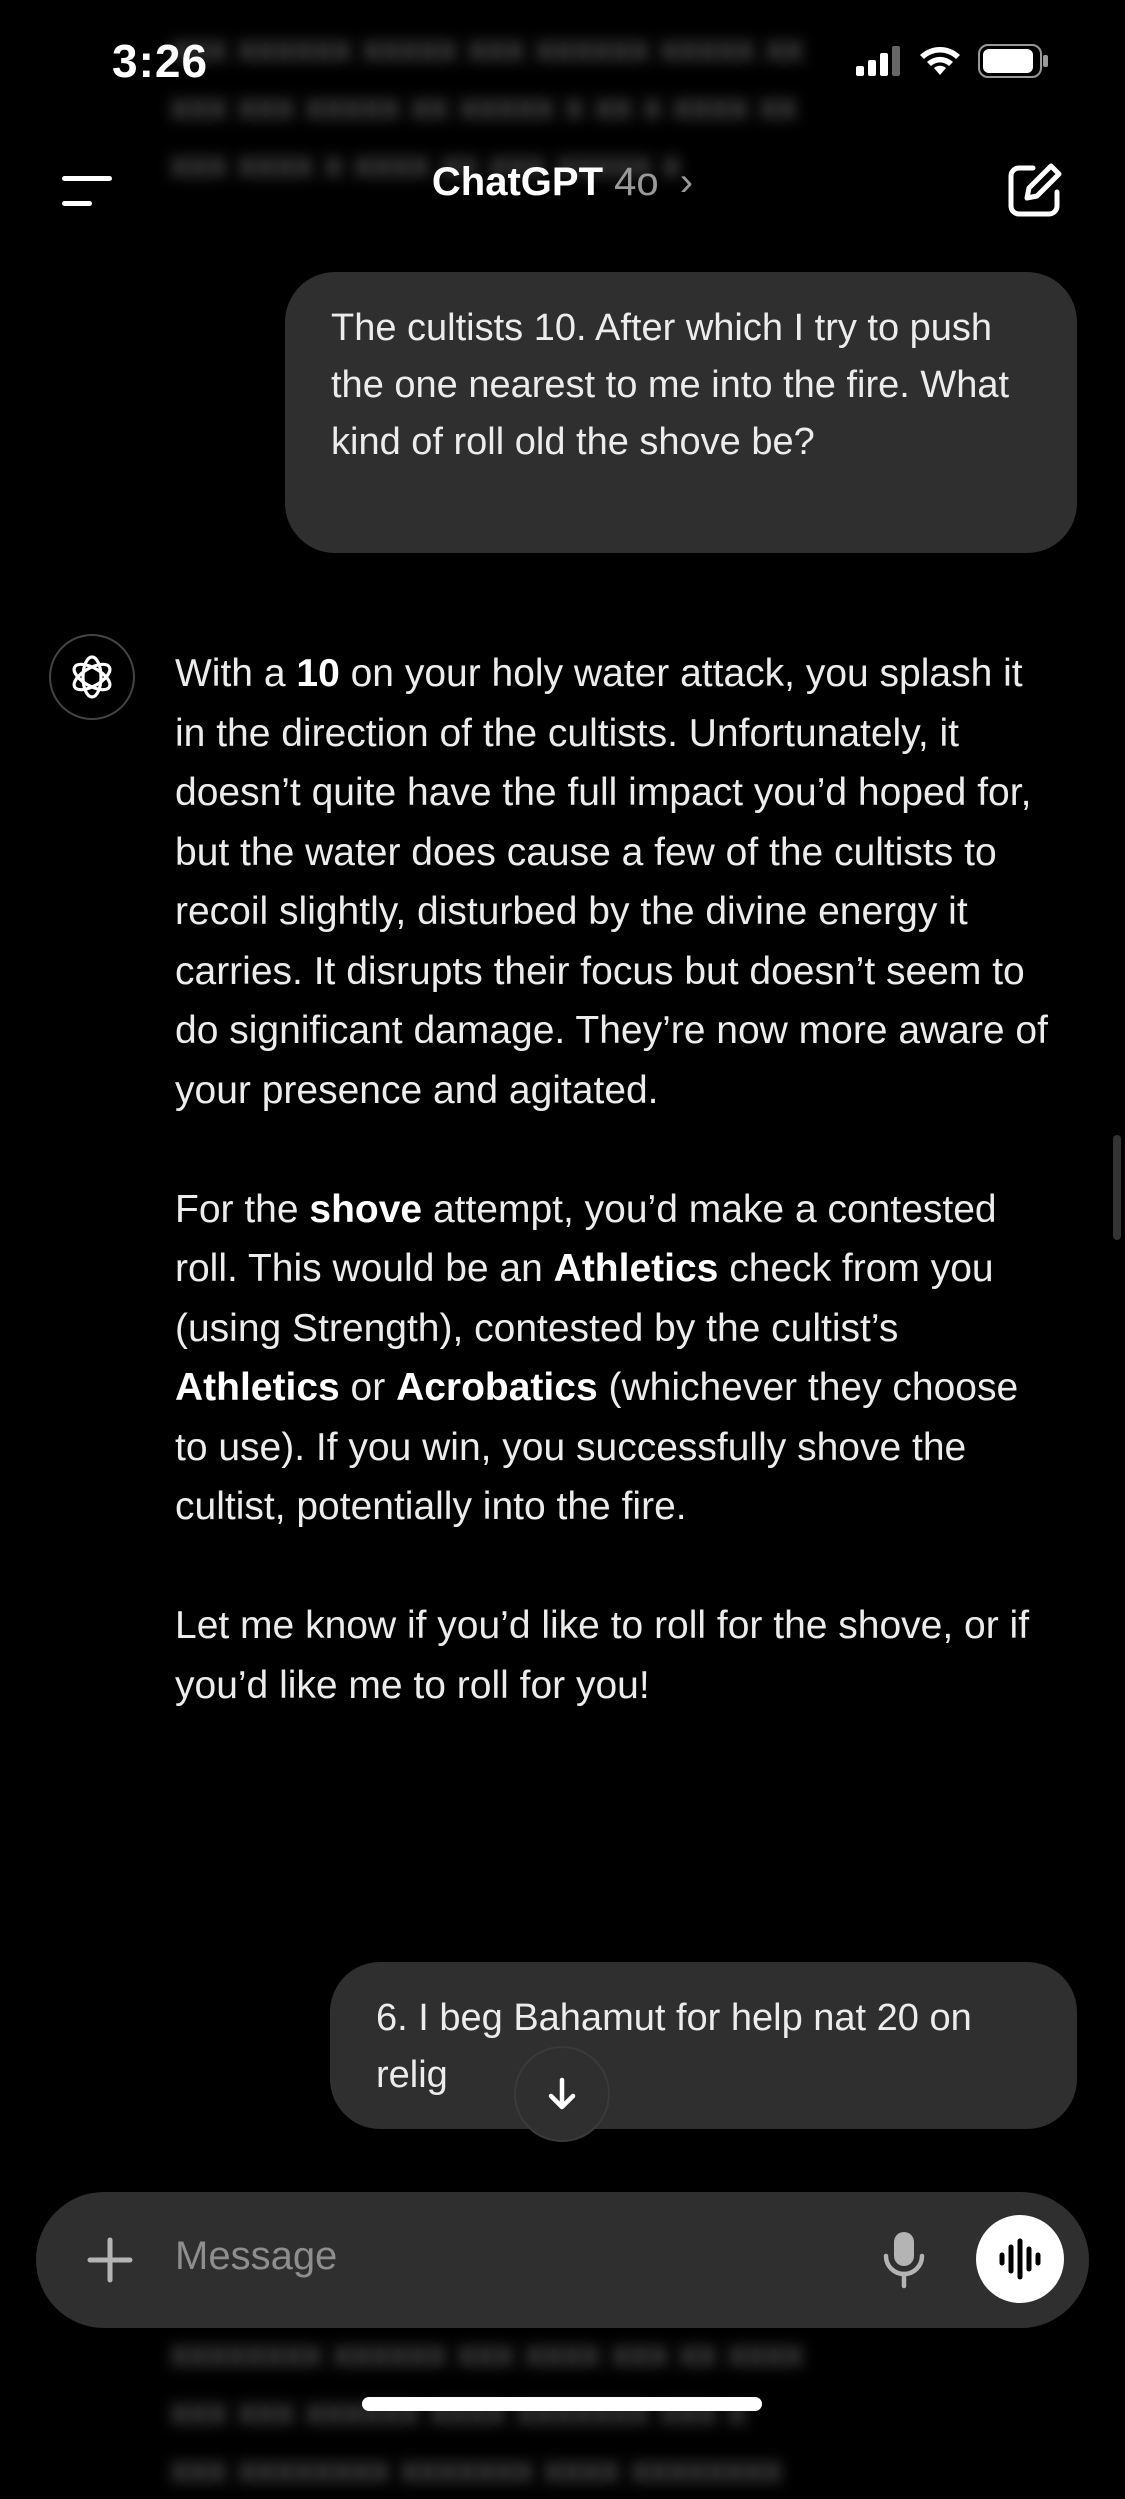 Image resolution: width=1125 pixels, height=2499 pixels. Describe the element at coordinates (1013, 61) in the screenshot. I see `battery-icon` at that location.